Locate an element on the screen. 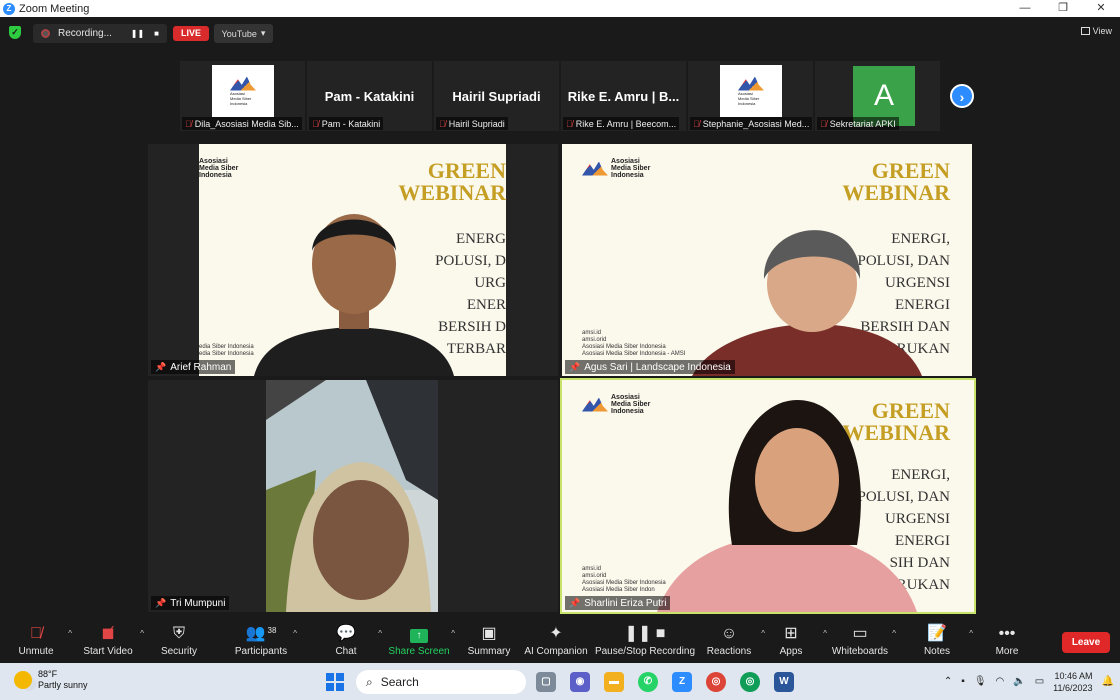  notification-bell-icon: 🔔 is located at coordinates (1108, 681).